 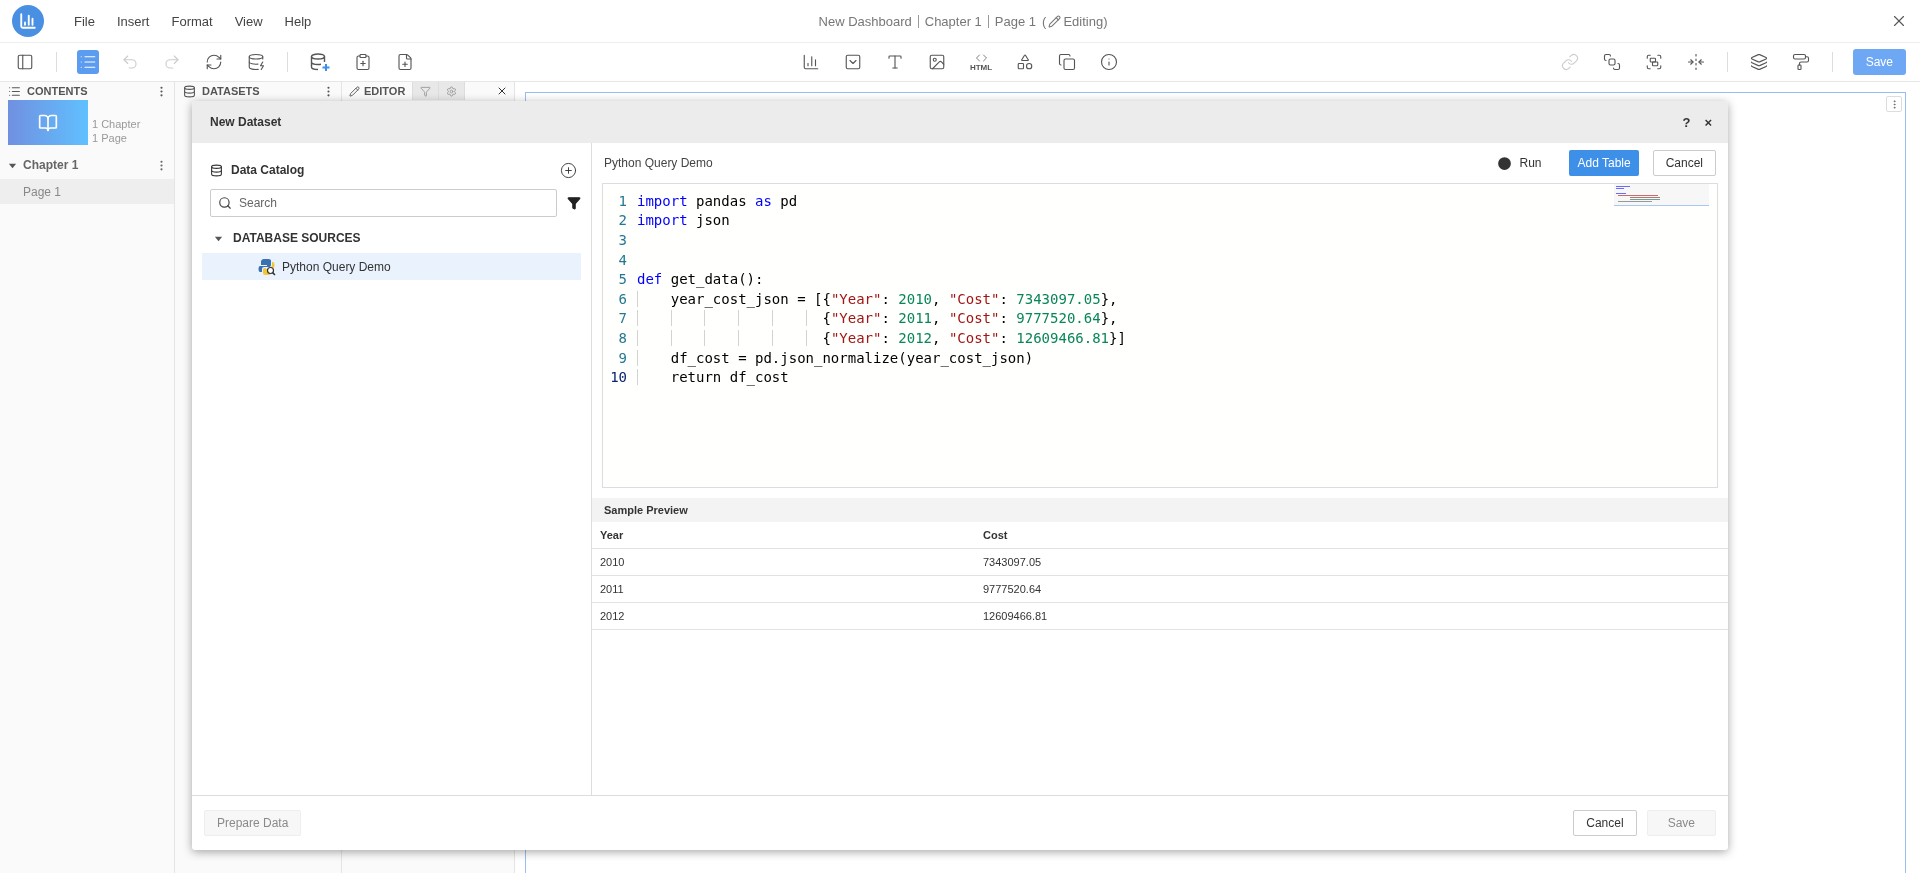 I want to click on paint-roller-icon, so click(x=1800, y=62).